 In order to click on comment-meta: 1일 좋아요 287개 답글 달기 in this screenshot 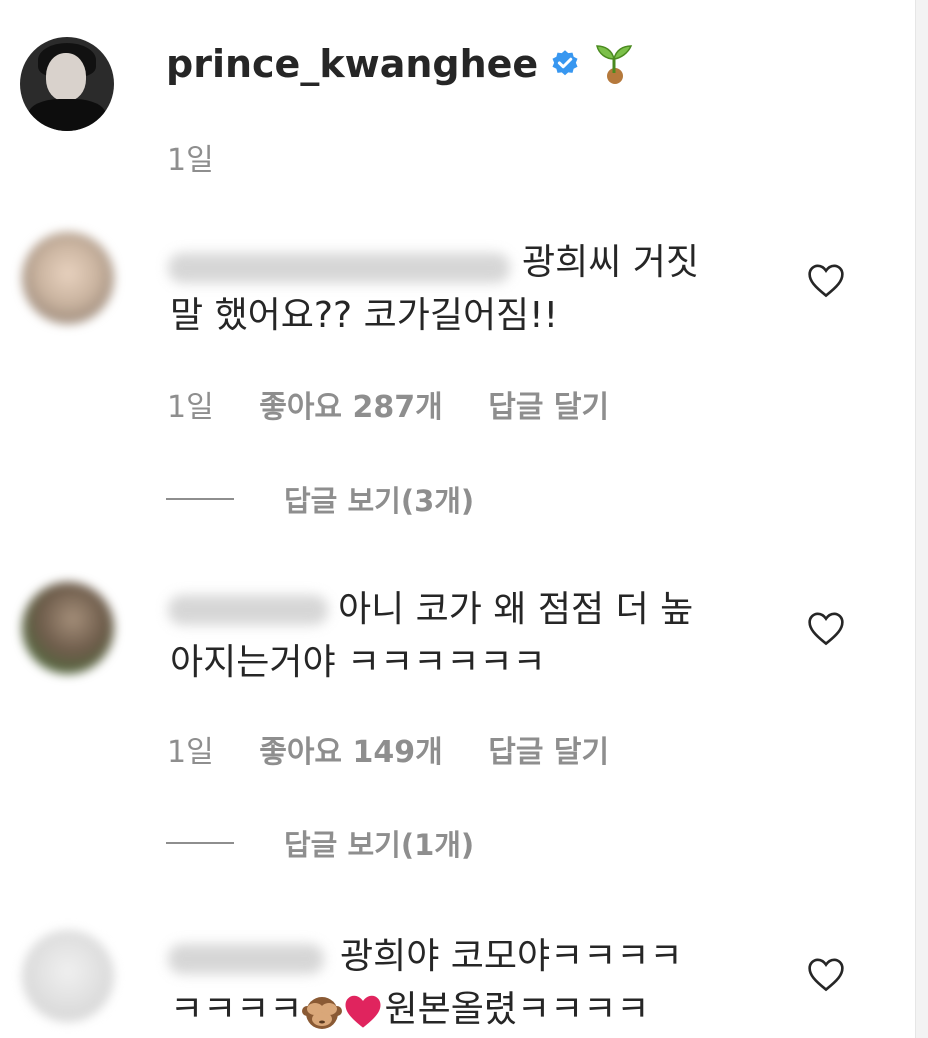, I will do `click(406, 404)`.